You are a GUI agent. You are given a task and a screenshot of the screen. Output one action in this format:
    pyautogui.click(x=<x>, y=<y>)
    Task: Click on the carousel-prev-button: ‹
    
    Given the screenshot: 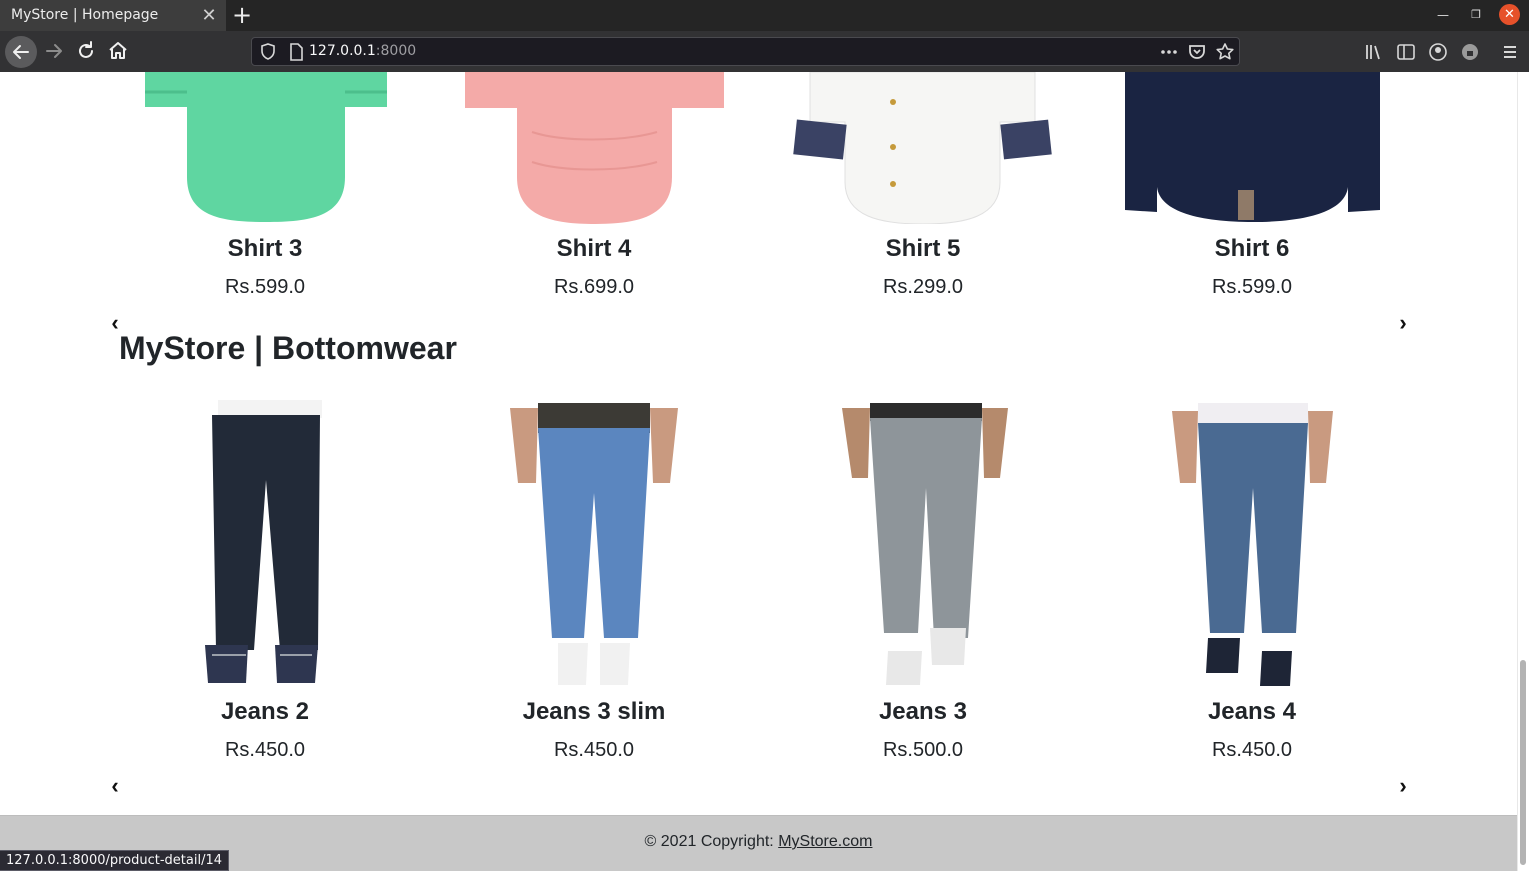 What is the action you would take?
    pyautogui.click(x=115, y=786)
    